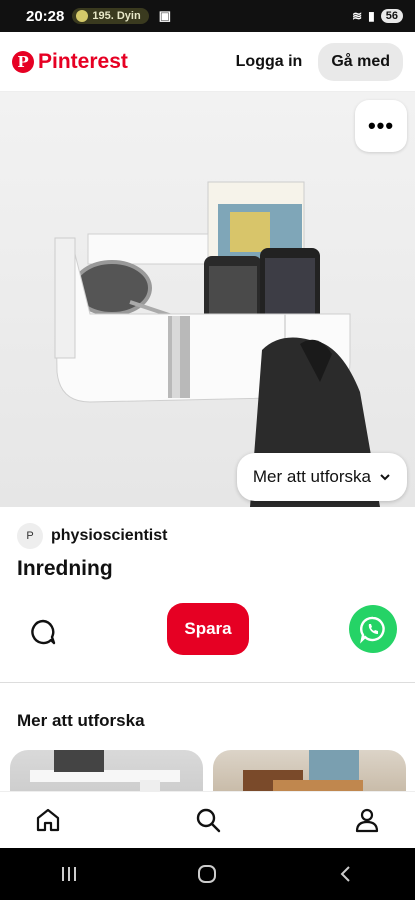  Describe the element at coordinates (81, 720) in the screenshot. I see `explore-heading: Mer att utforska` at that location.